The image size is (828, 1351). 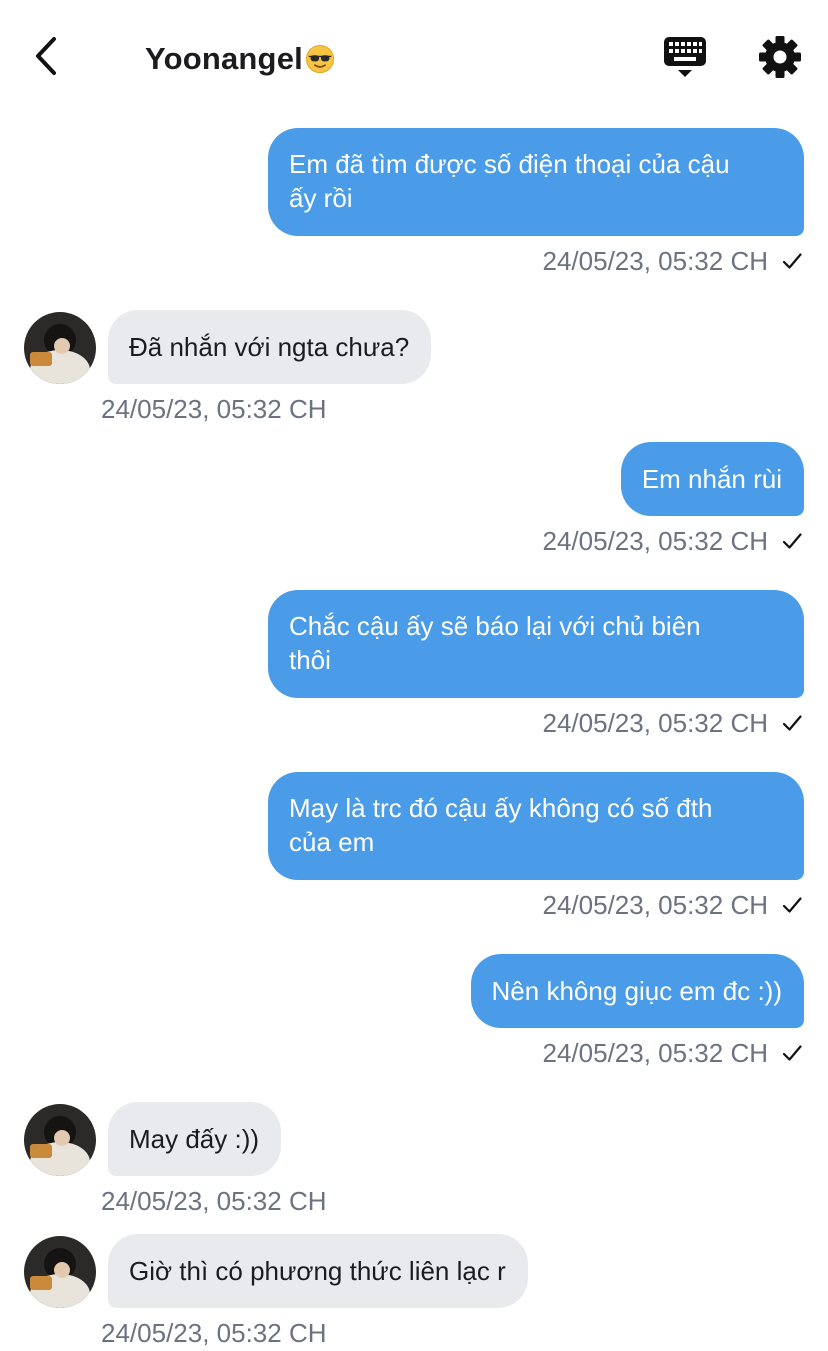 What do you see at coordinates (501, 808) in the screenshot?
I see `message-text-line: May là trc đó cậu ấy không có số đth` at bounding box center [501, 808].